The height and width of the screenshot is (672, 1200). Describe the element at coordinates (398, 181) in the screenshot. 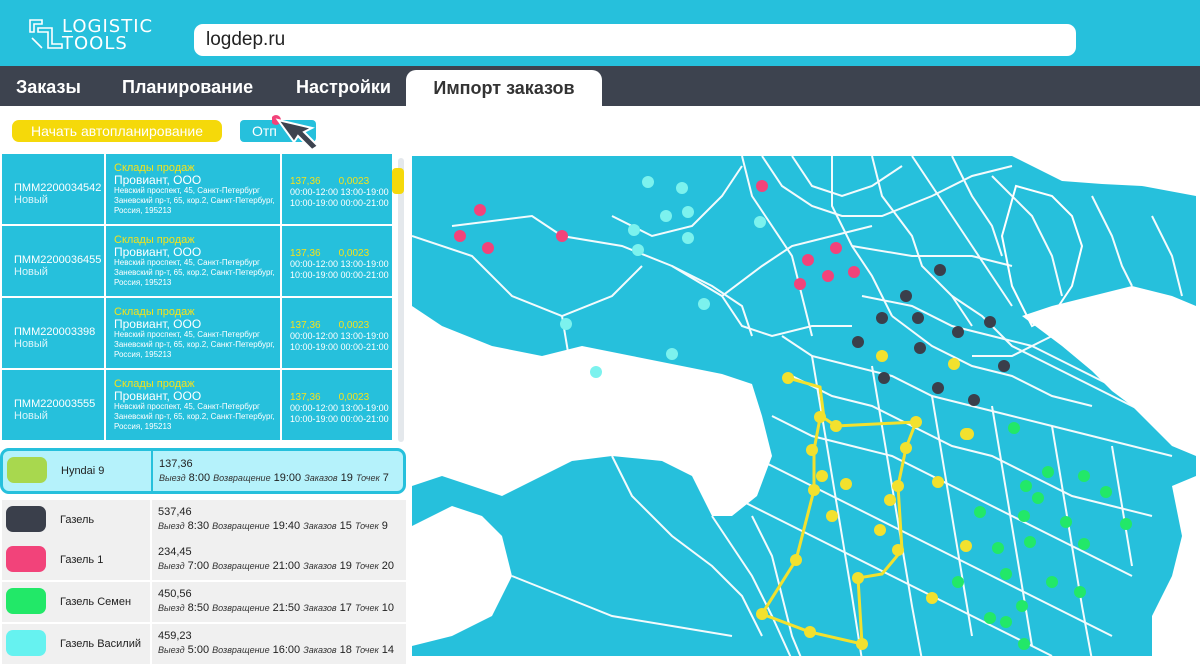

I see `orders-scroll-thumb` at that location.